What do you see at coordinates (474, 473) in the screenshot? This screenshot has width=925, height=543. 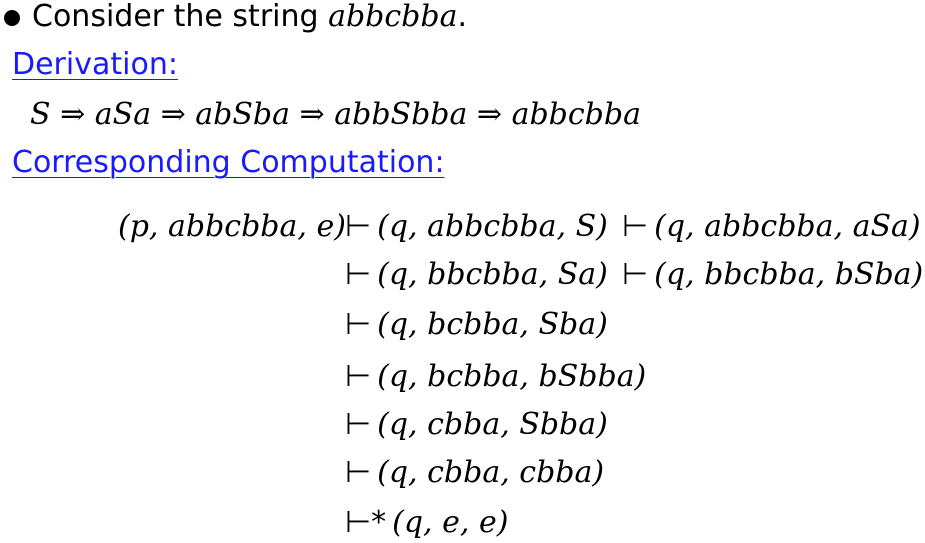 I see `computation-row6: ⊢ (q, cbba, cbba)` at bounding box center [474, 473].